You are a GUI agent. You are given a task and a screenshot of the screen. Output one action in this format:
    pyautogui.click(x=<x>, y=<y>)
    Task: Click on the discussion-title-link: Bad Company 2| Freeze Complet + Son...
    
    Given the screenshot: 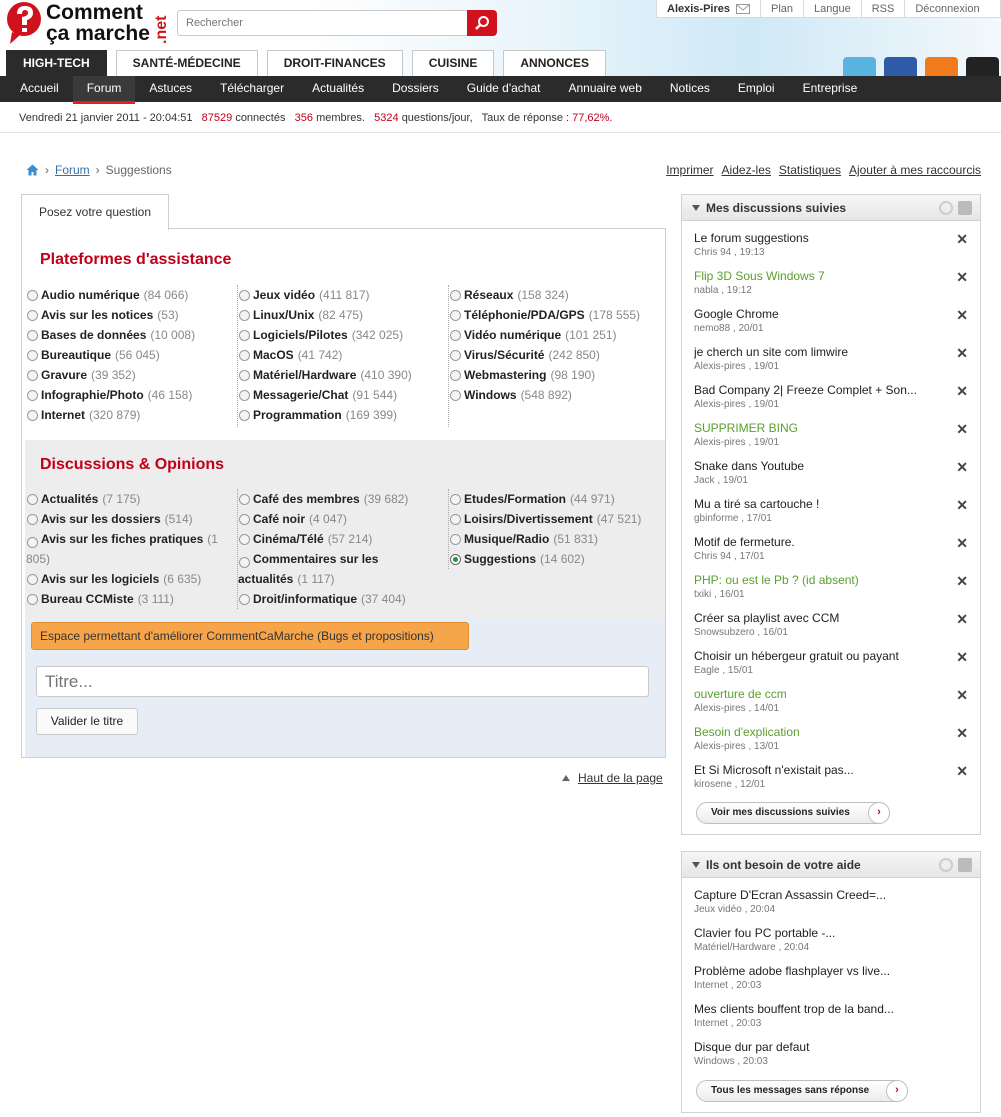 What is the action you would take?
    pyautogui.click(x=814, y=390)
    